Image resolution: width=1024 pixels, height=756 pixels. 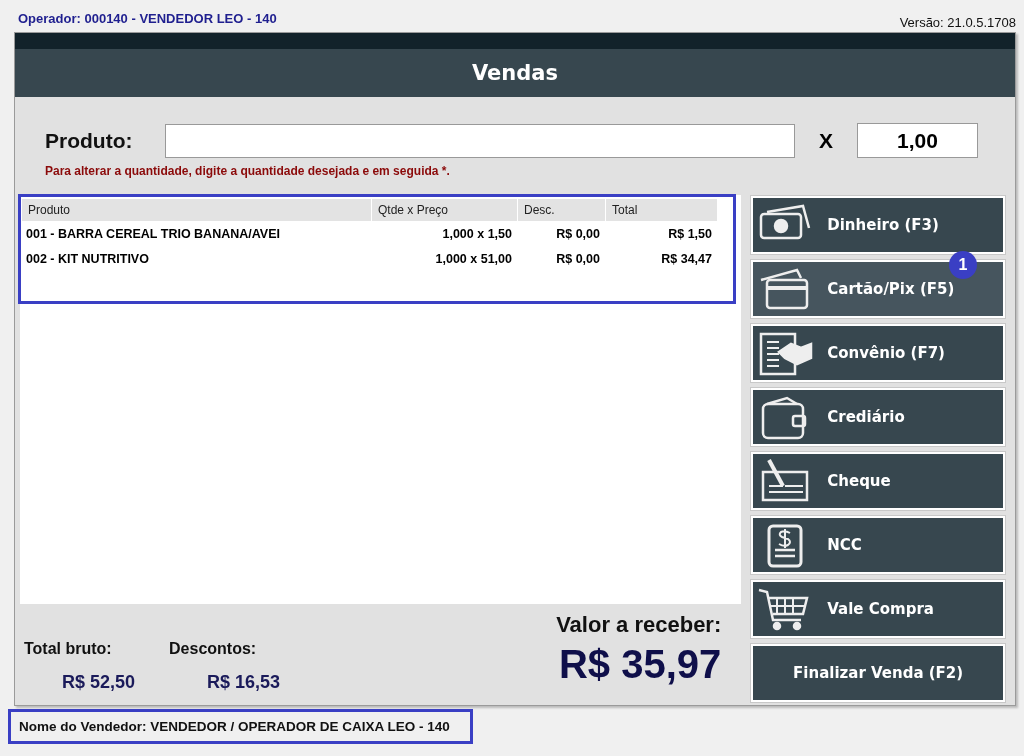 What do you see at coordinates (515, 73) in the screenshot?
I see `window-title: Vendas` at bounding box center [515, 73].